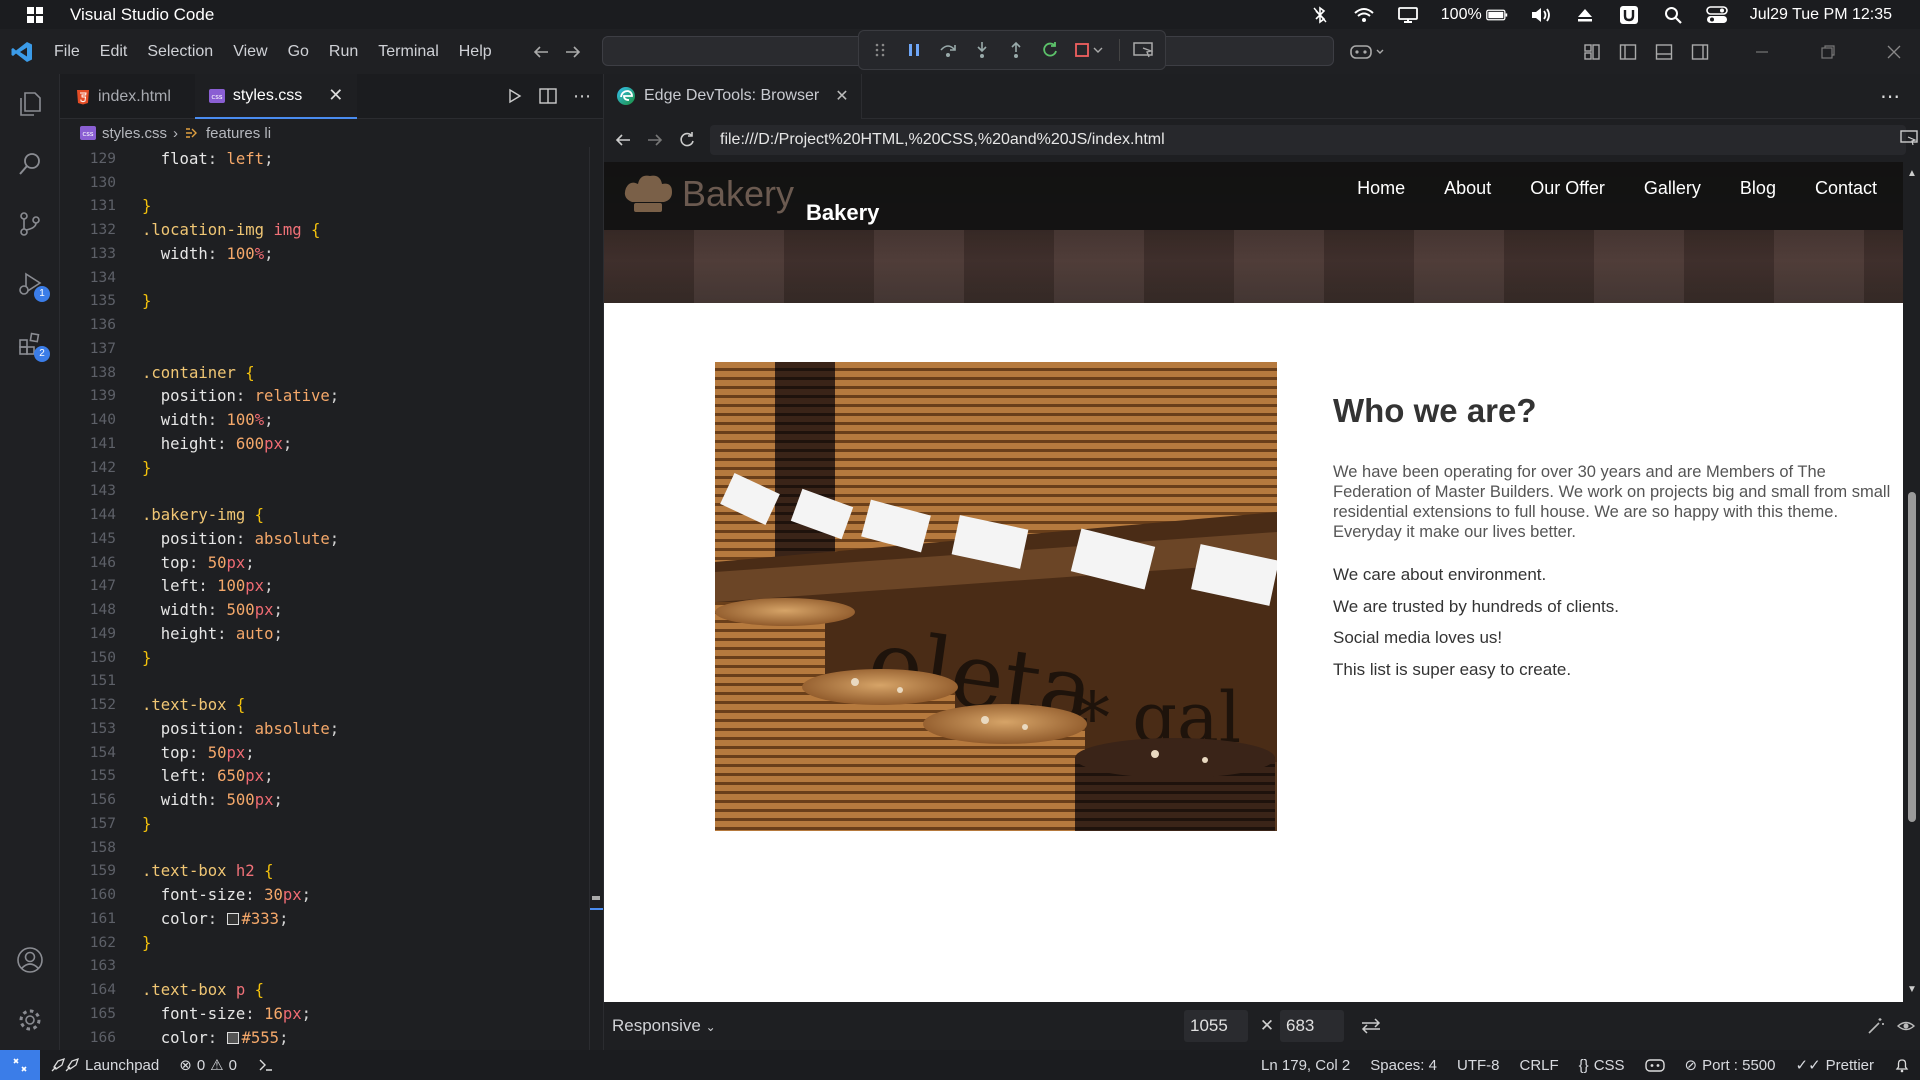 The width and height of the screenshot is (1920, 1080). I want to click on source-control-icon, so click(30, 224).